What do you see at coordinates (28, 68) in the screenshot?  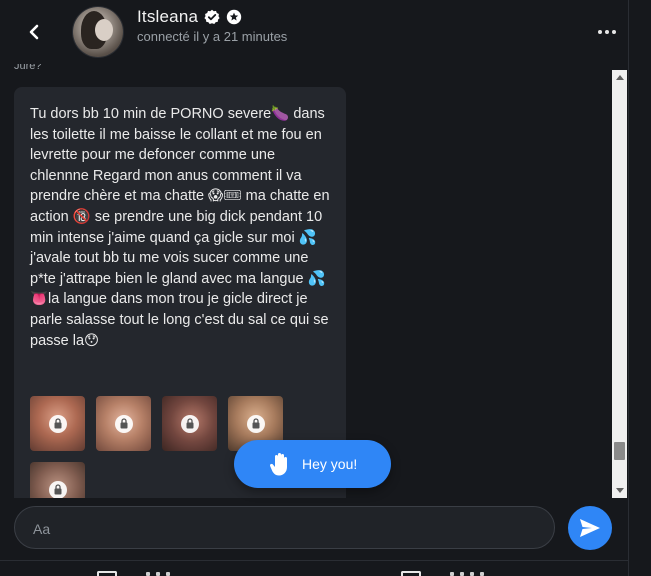 I see `previous-message-fragment: Jure?` at bounding box center [28, 68].